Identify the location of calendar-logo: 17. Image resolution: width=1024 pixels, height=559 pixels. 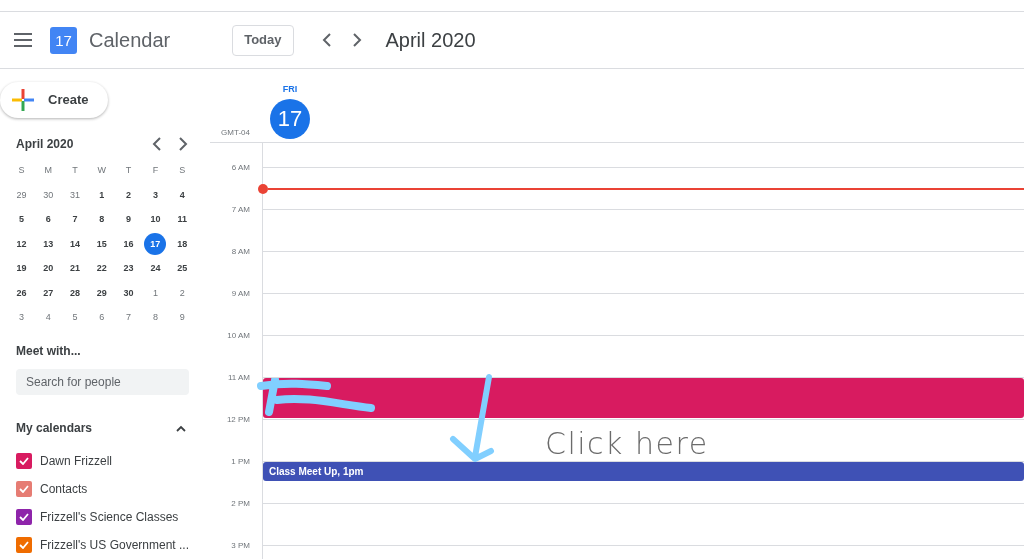
(63, 40).